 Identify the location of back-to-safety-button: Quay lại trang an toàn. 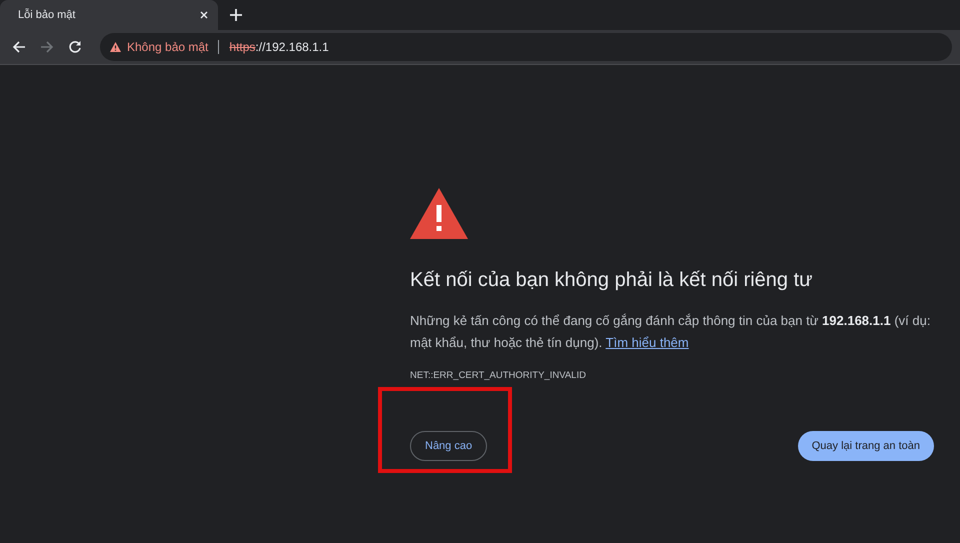
(866, 446).